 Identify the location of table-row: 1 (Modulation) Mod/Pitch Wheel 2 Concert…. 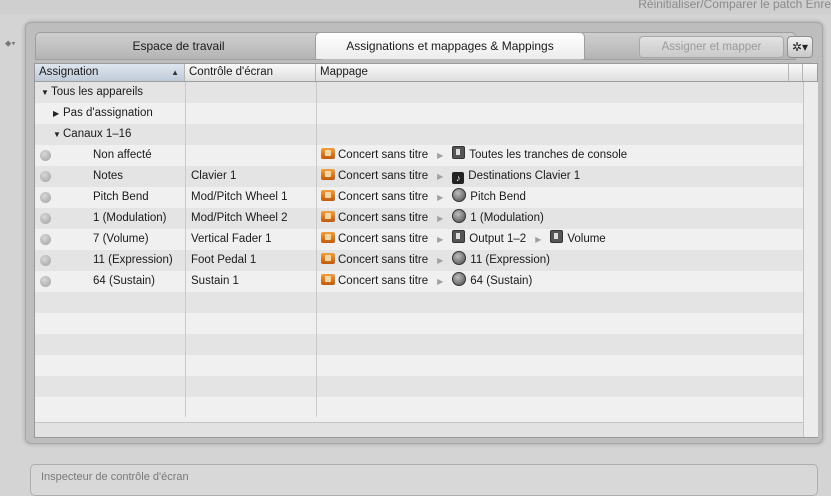
(419, 218).